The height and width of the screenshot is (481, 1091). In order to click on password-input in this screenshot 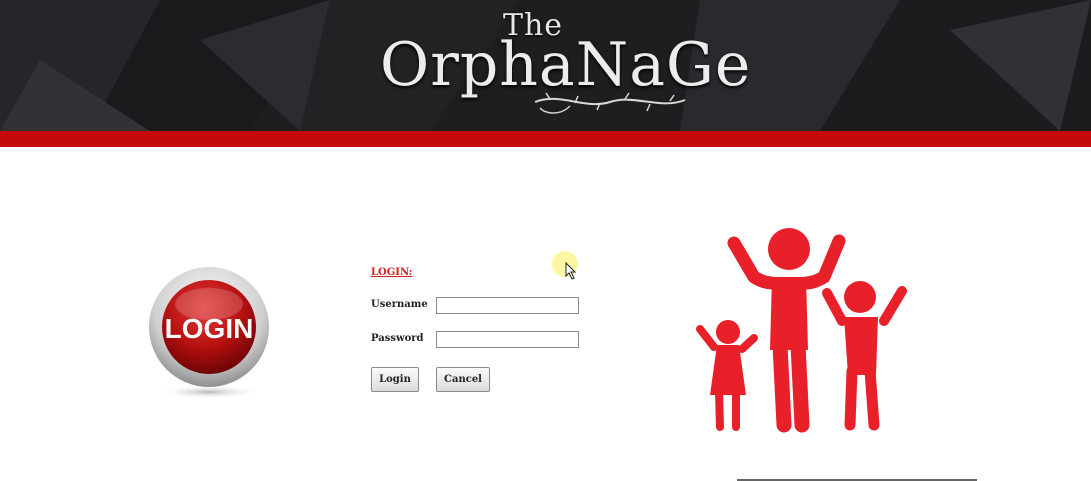, I will do `click(507, 339)`.